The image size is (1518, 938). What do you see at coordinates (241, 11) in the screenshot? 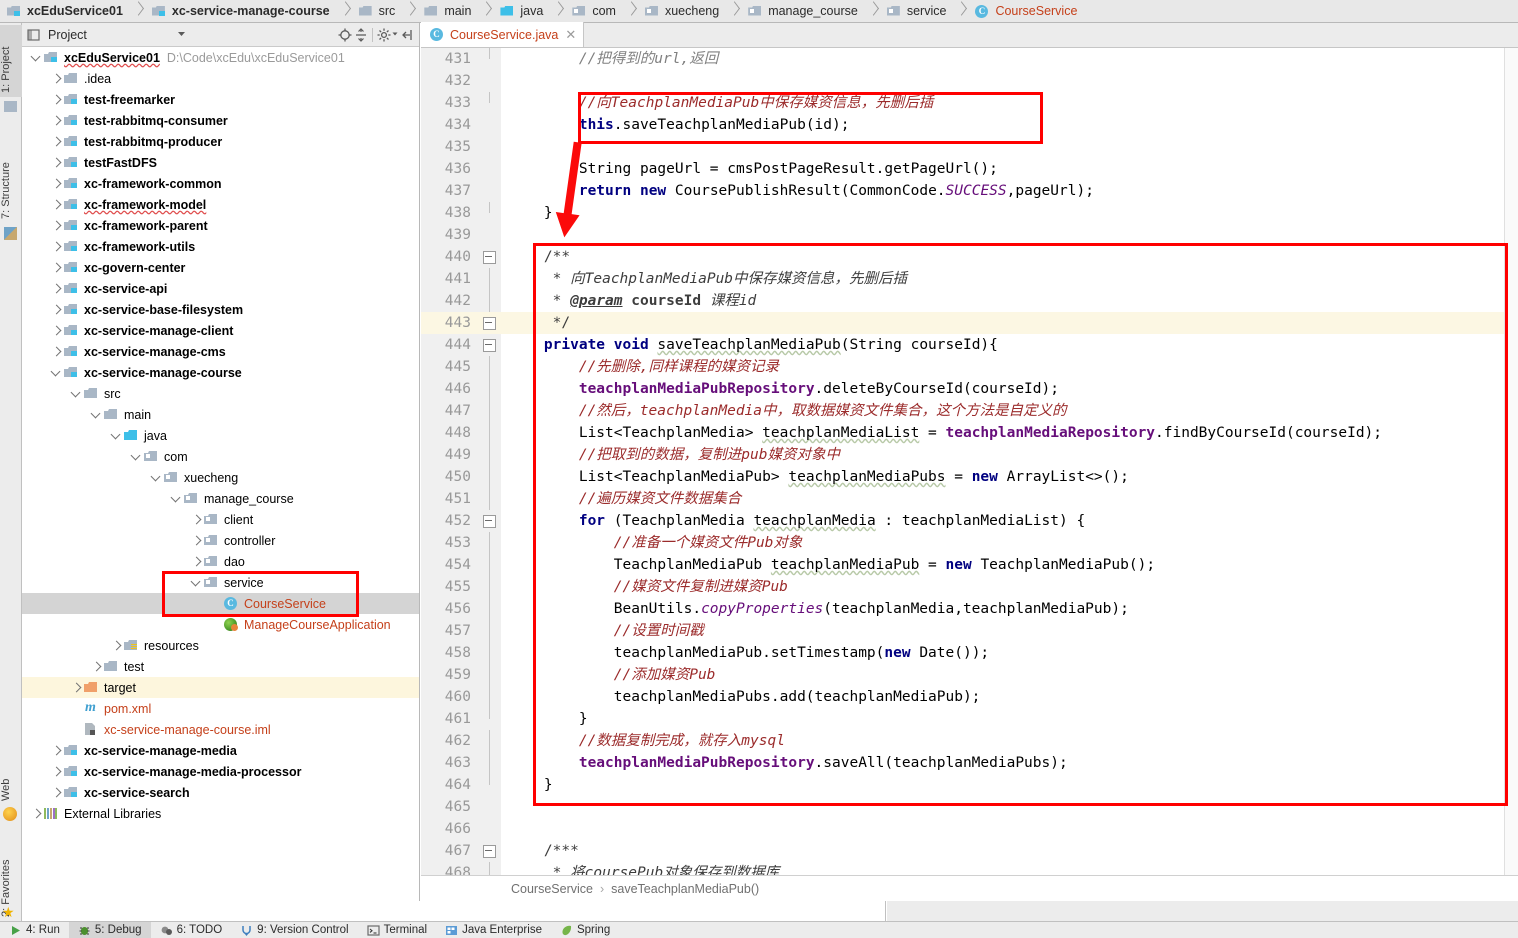
I see `breadcrumb-item-xc-service-manage-course: xc-service-manage-course` at bounding box center [241, 11].